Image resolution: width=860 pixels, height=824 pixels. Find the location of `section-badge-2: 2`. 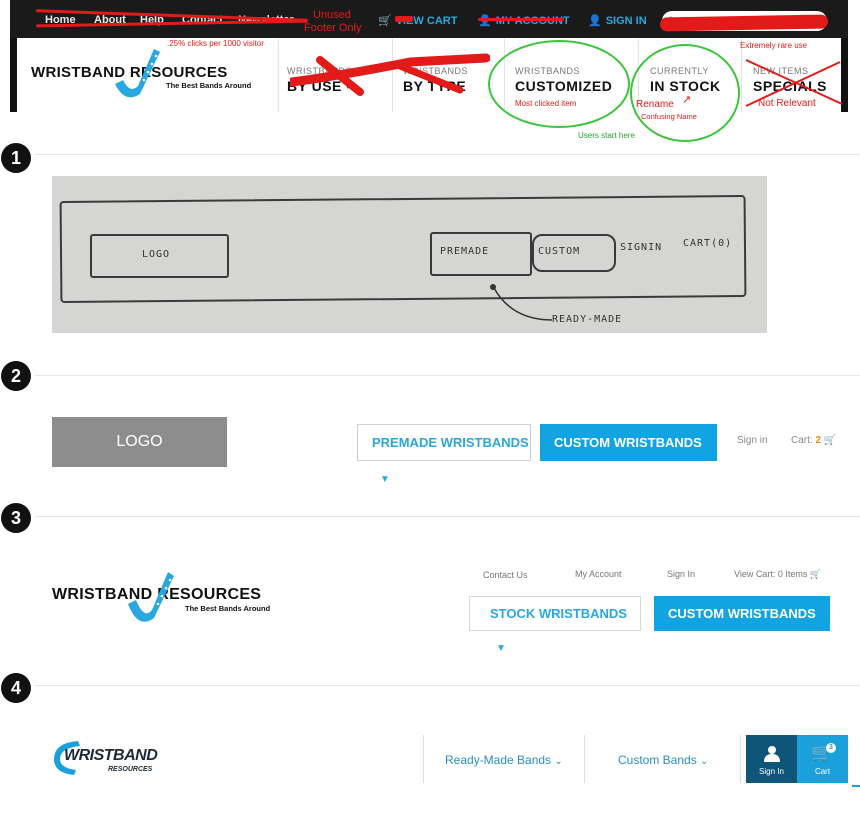

section-badge-2: 2 is located at coordinates (16, 376).